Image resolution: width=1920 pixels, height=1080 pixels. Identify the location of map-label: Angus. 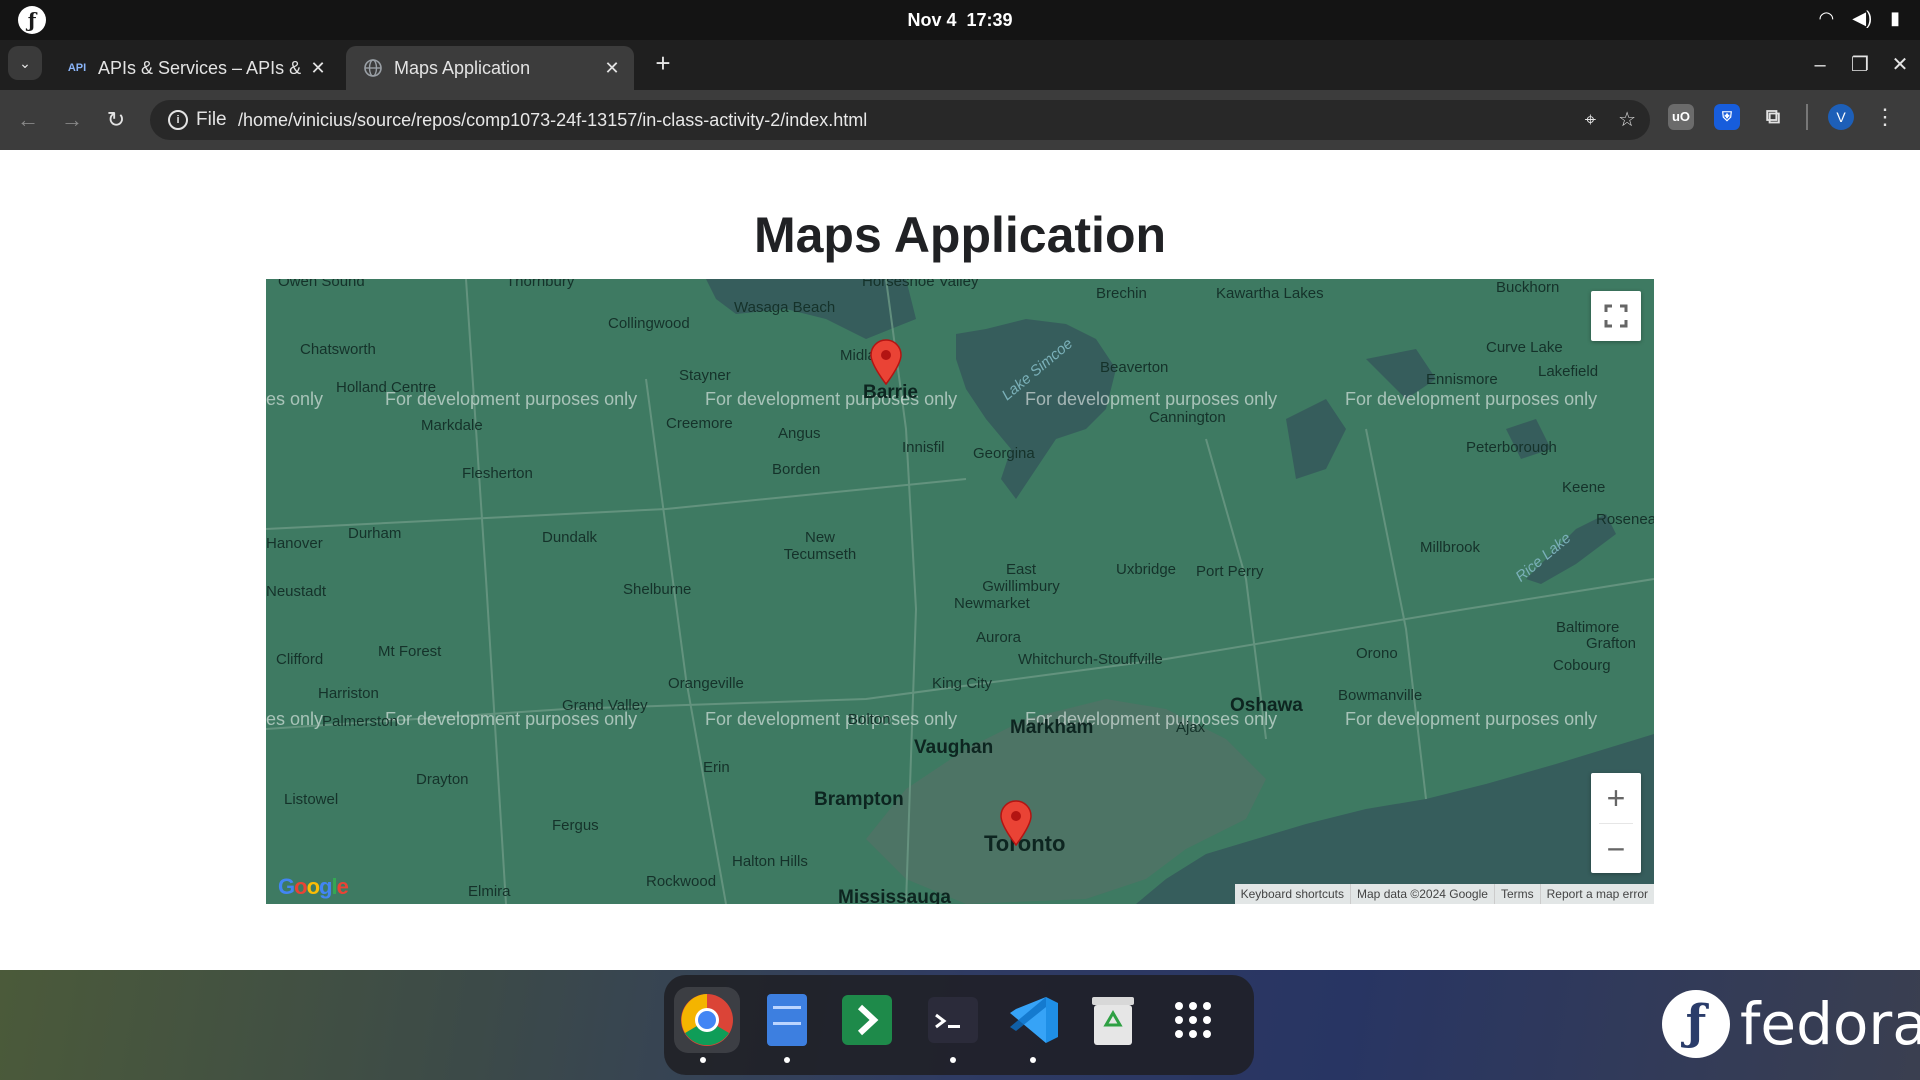
(799, 433).